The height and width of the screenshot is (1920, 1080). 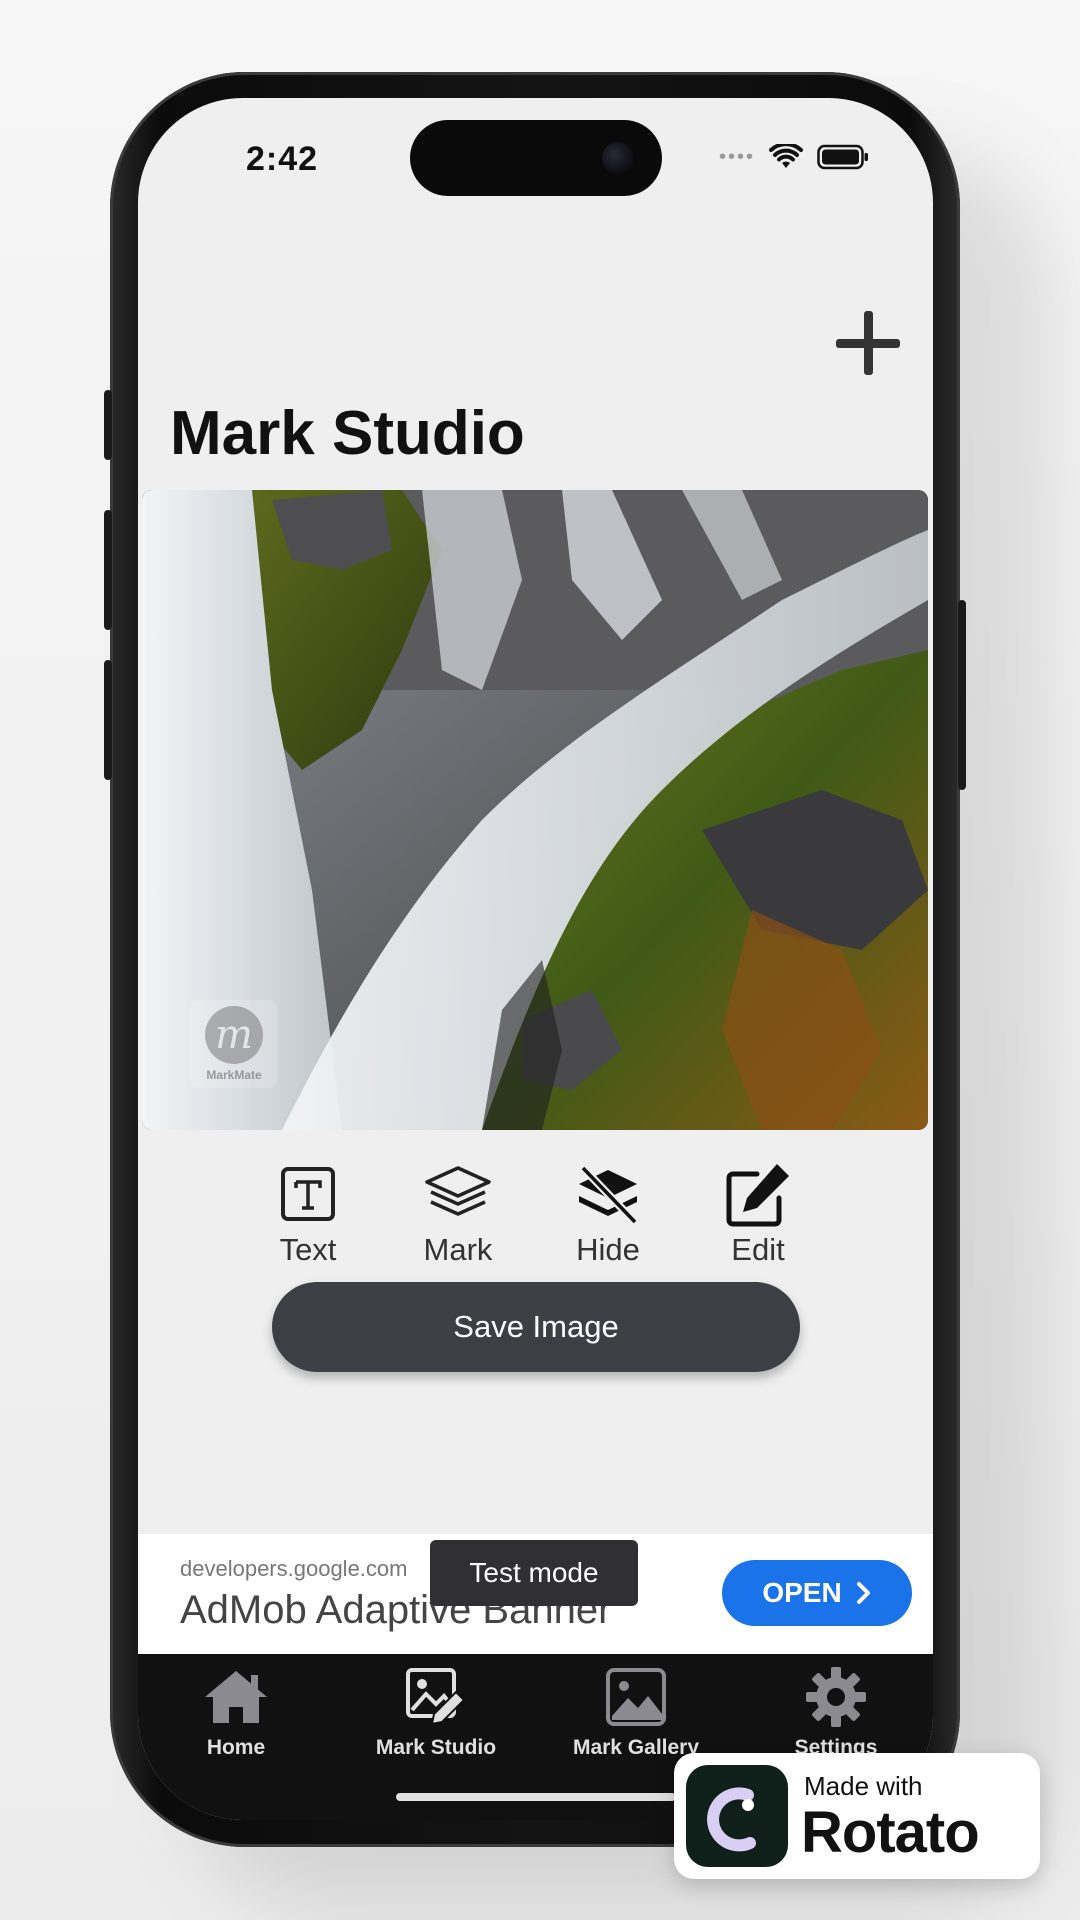 I want to click on status-icons: ••••, so click(x=794, y=157).